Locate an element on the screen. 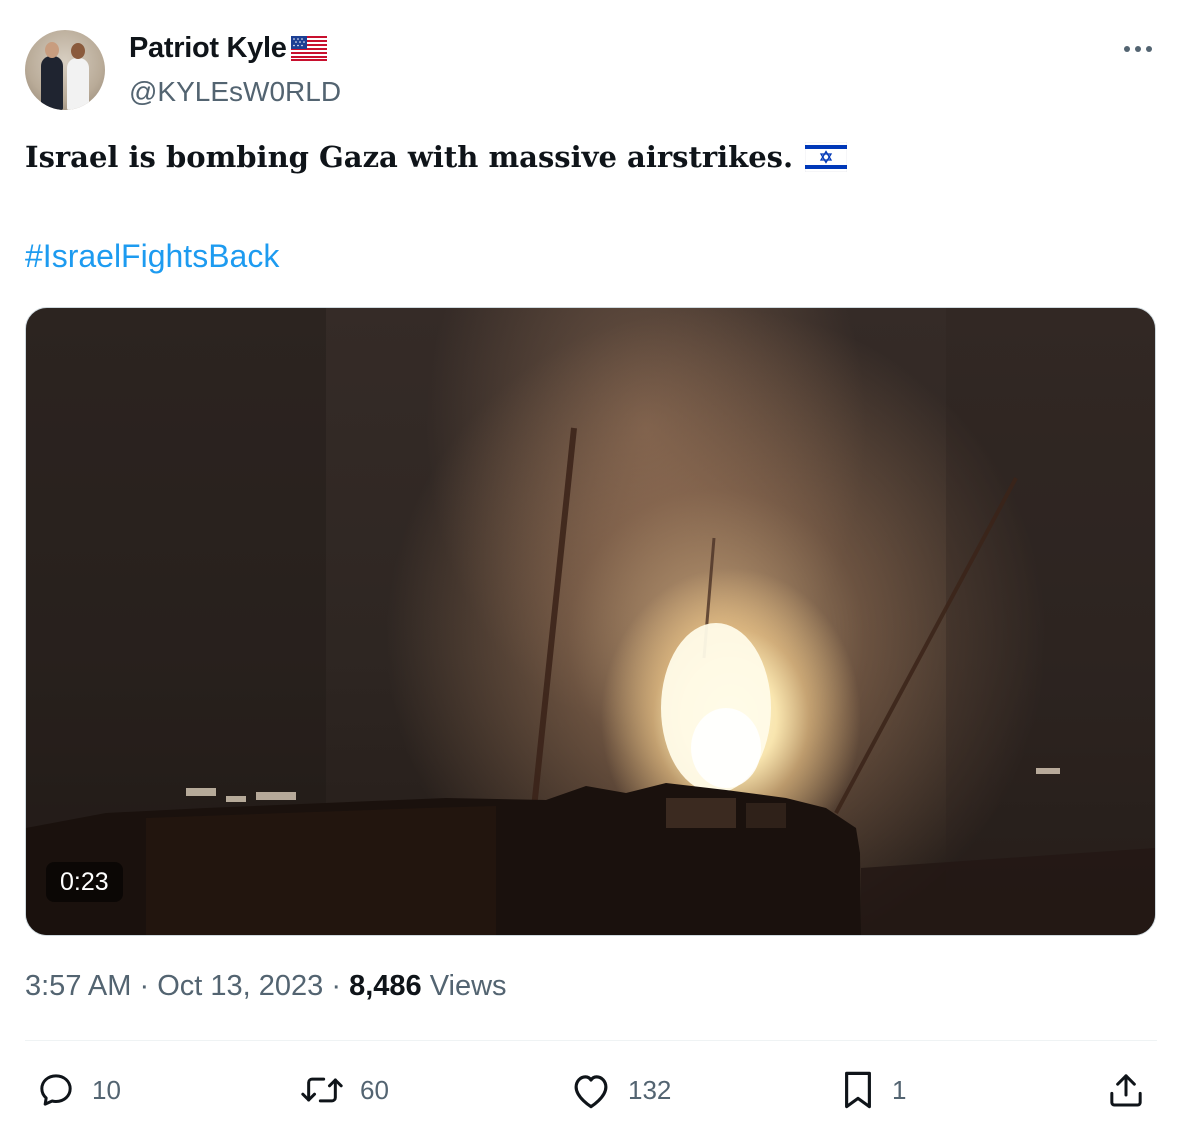 The width and height of the screenshot is (1178, 1126). tweet-time: 3:57 AM is located at coordinates (78, 986).